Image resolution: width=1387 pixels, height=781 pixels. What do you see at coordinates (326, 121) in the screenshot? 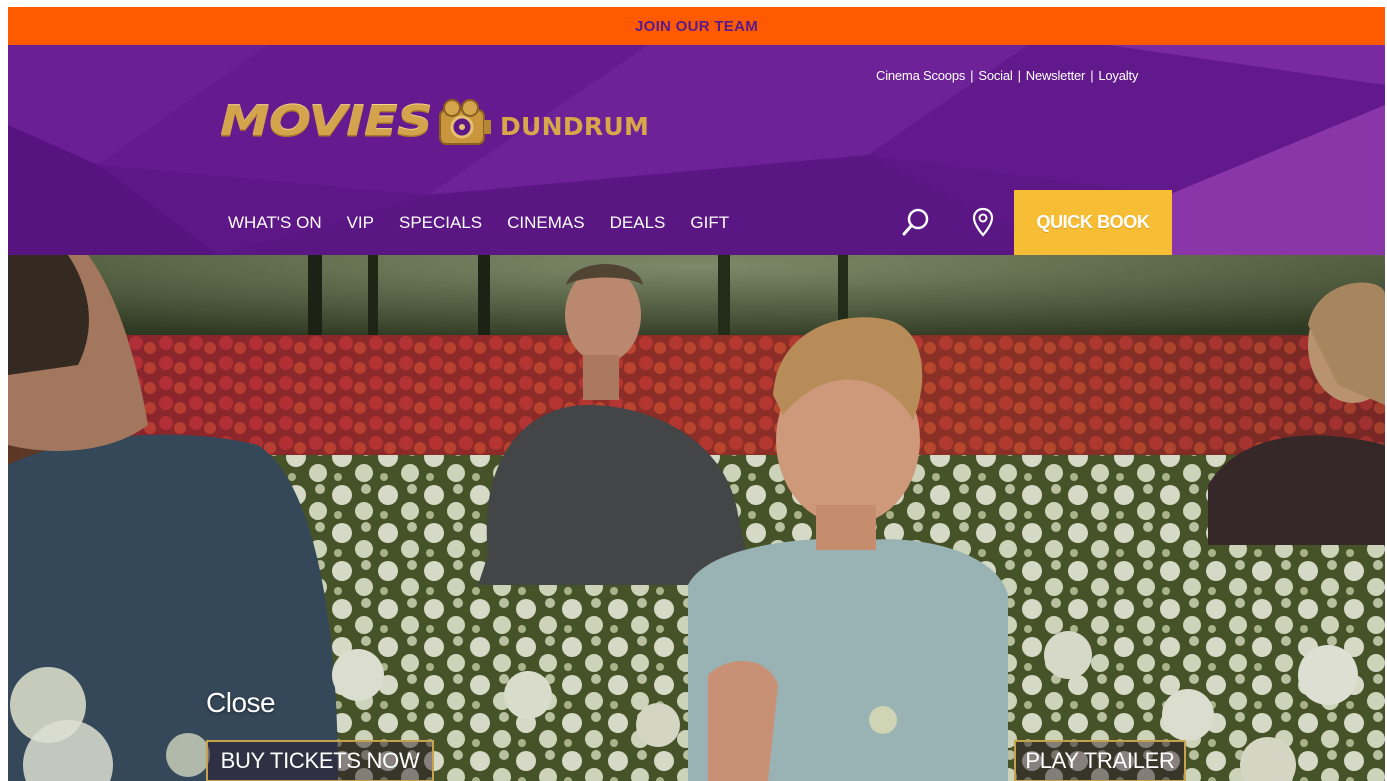
I see `logo-wordmark: MOVIES` at bounding box center [326, 121].